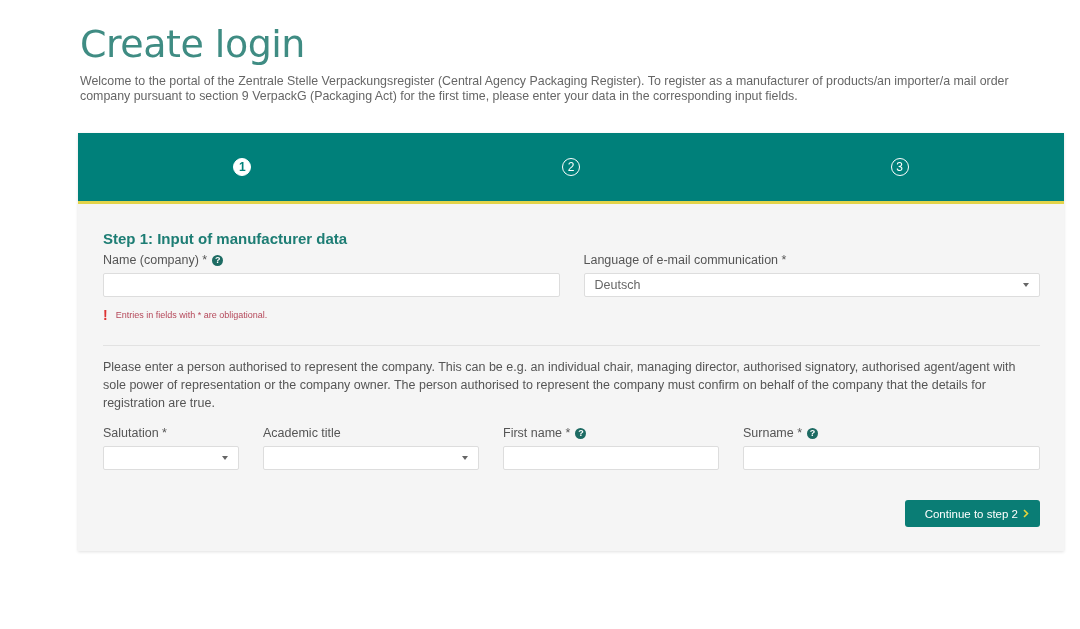 This screenshot has width=1080, height=629. Describe the element at coordinates (545, 89) in the screenshot. I see `intro-text: Welcome to the portal of the Zentrale Stelle Verpackungsregister (Central Agency Packaging Register). To register as a manufacturer of products/an importer/a mail order company pursuant to section 9 VerpackG (Packaging Act) for the first time, please enter your data in the corresponding input fields.` at that location.